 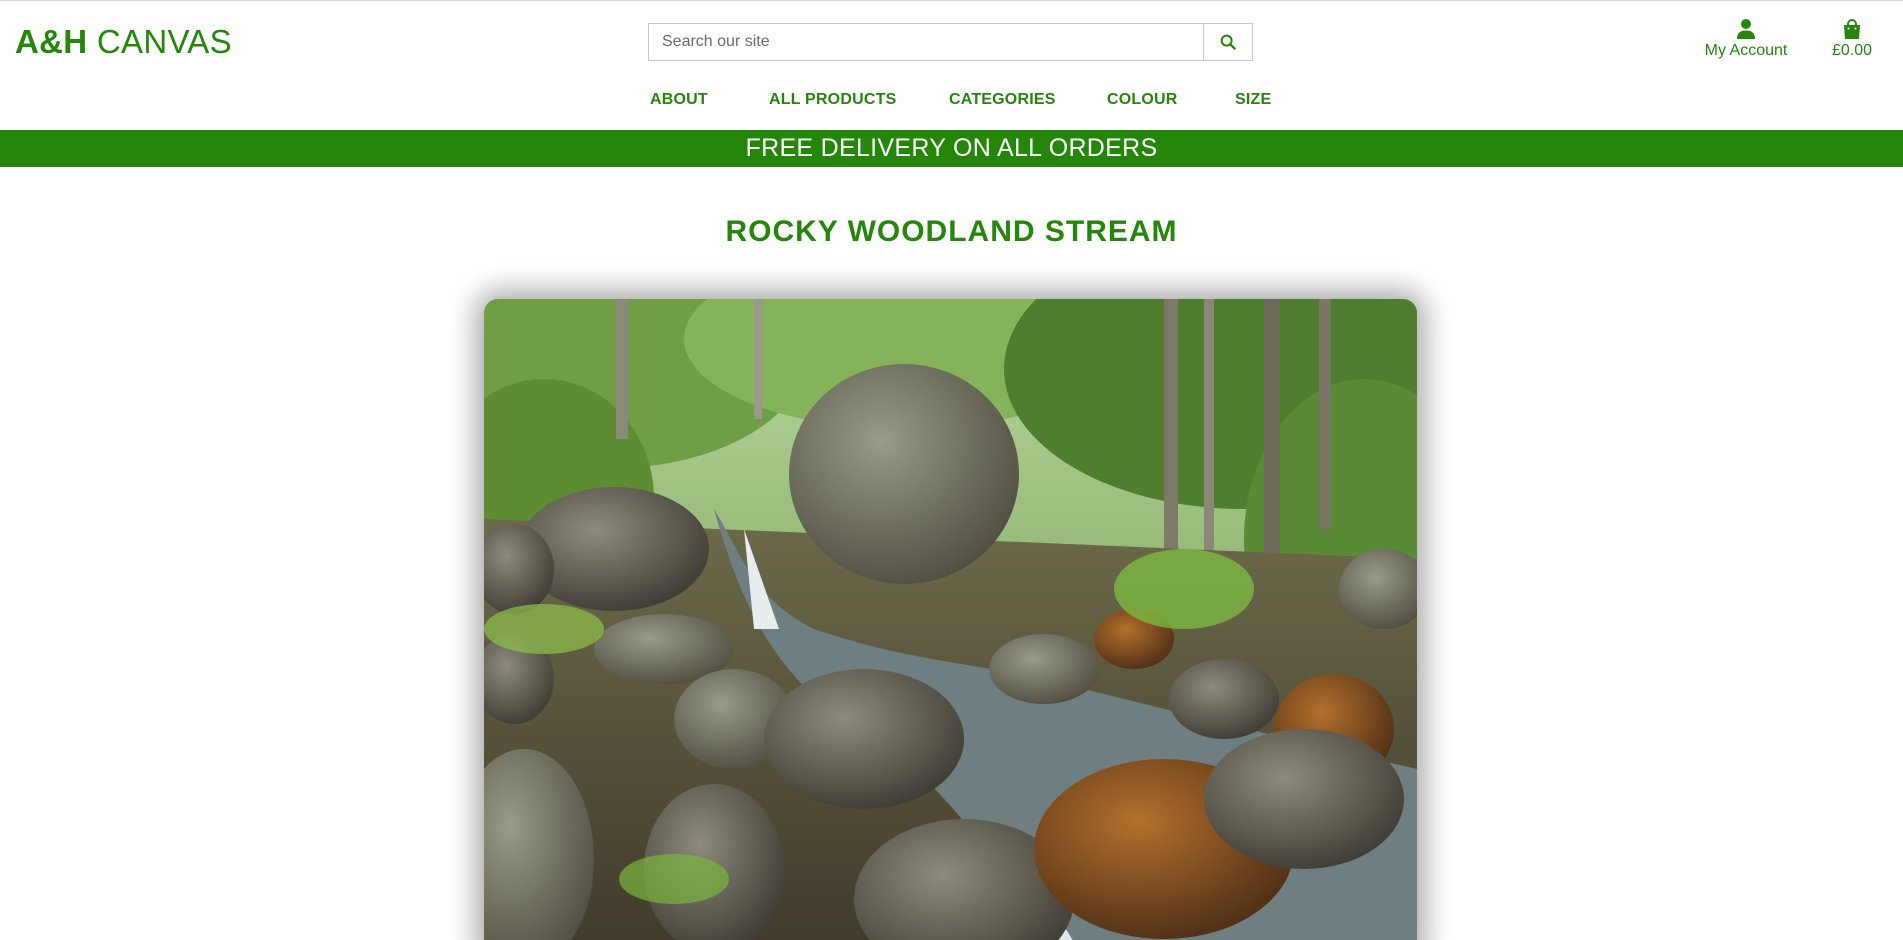 What do you see at coordinates (51, 41) in the screenshot?
I see `logo-strong-text: A&H` at bounding box center [51, 41].